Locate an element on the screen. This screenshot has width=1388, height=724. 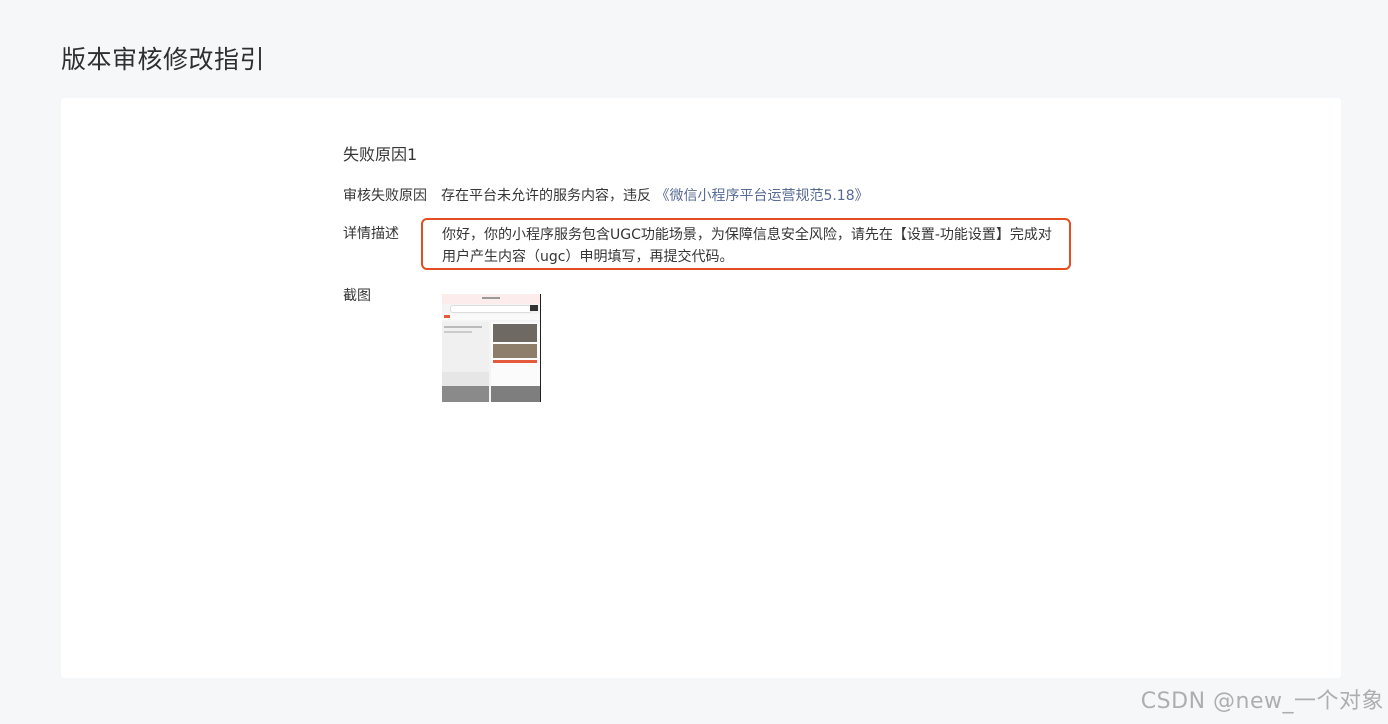
thumb-tabs is located at coordinates (491, 317).